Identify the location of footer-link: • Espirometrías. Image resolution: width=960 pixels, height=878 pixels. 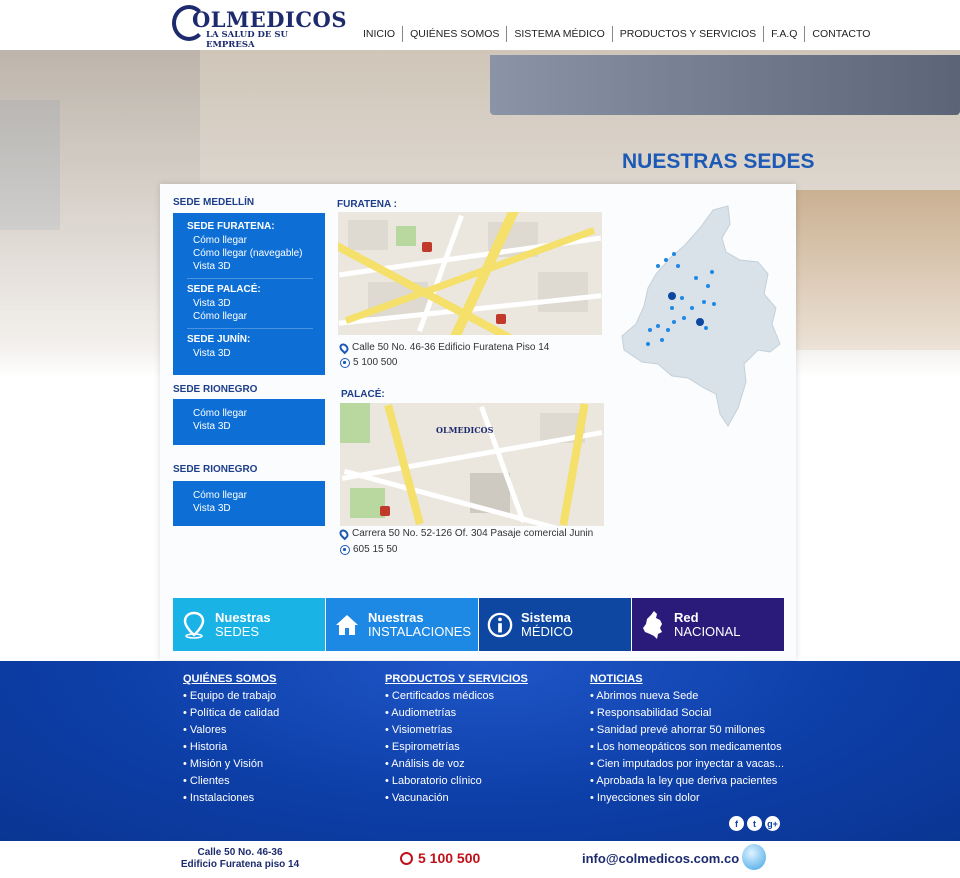
(456, 747).